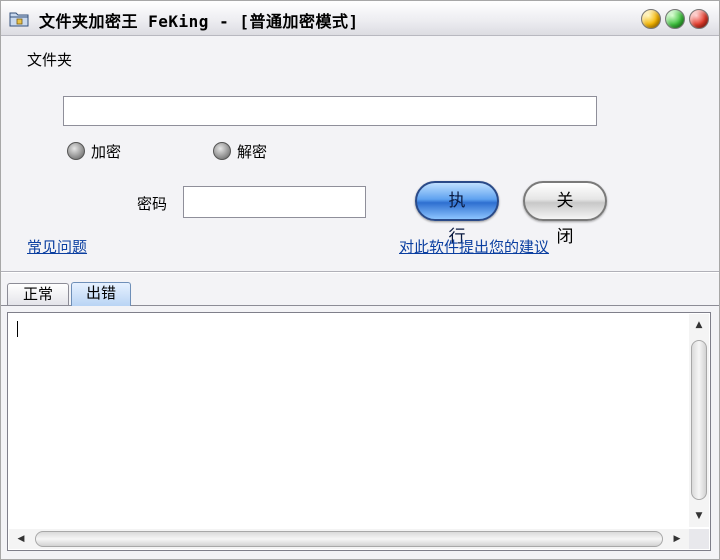  Describe the element at coordinates (360, 18) in the screenshot. I see `title-bar: 文件夹加密王 FeKing - [普通加密模式]` at that location.